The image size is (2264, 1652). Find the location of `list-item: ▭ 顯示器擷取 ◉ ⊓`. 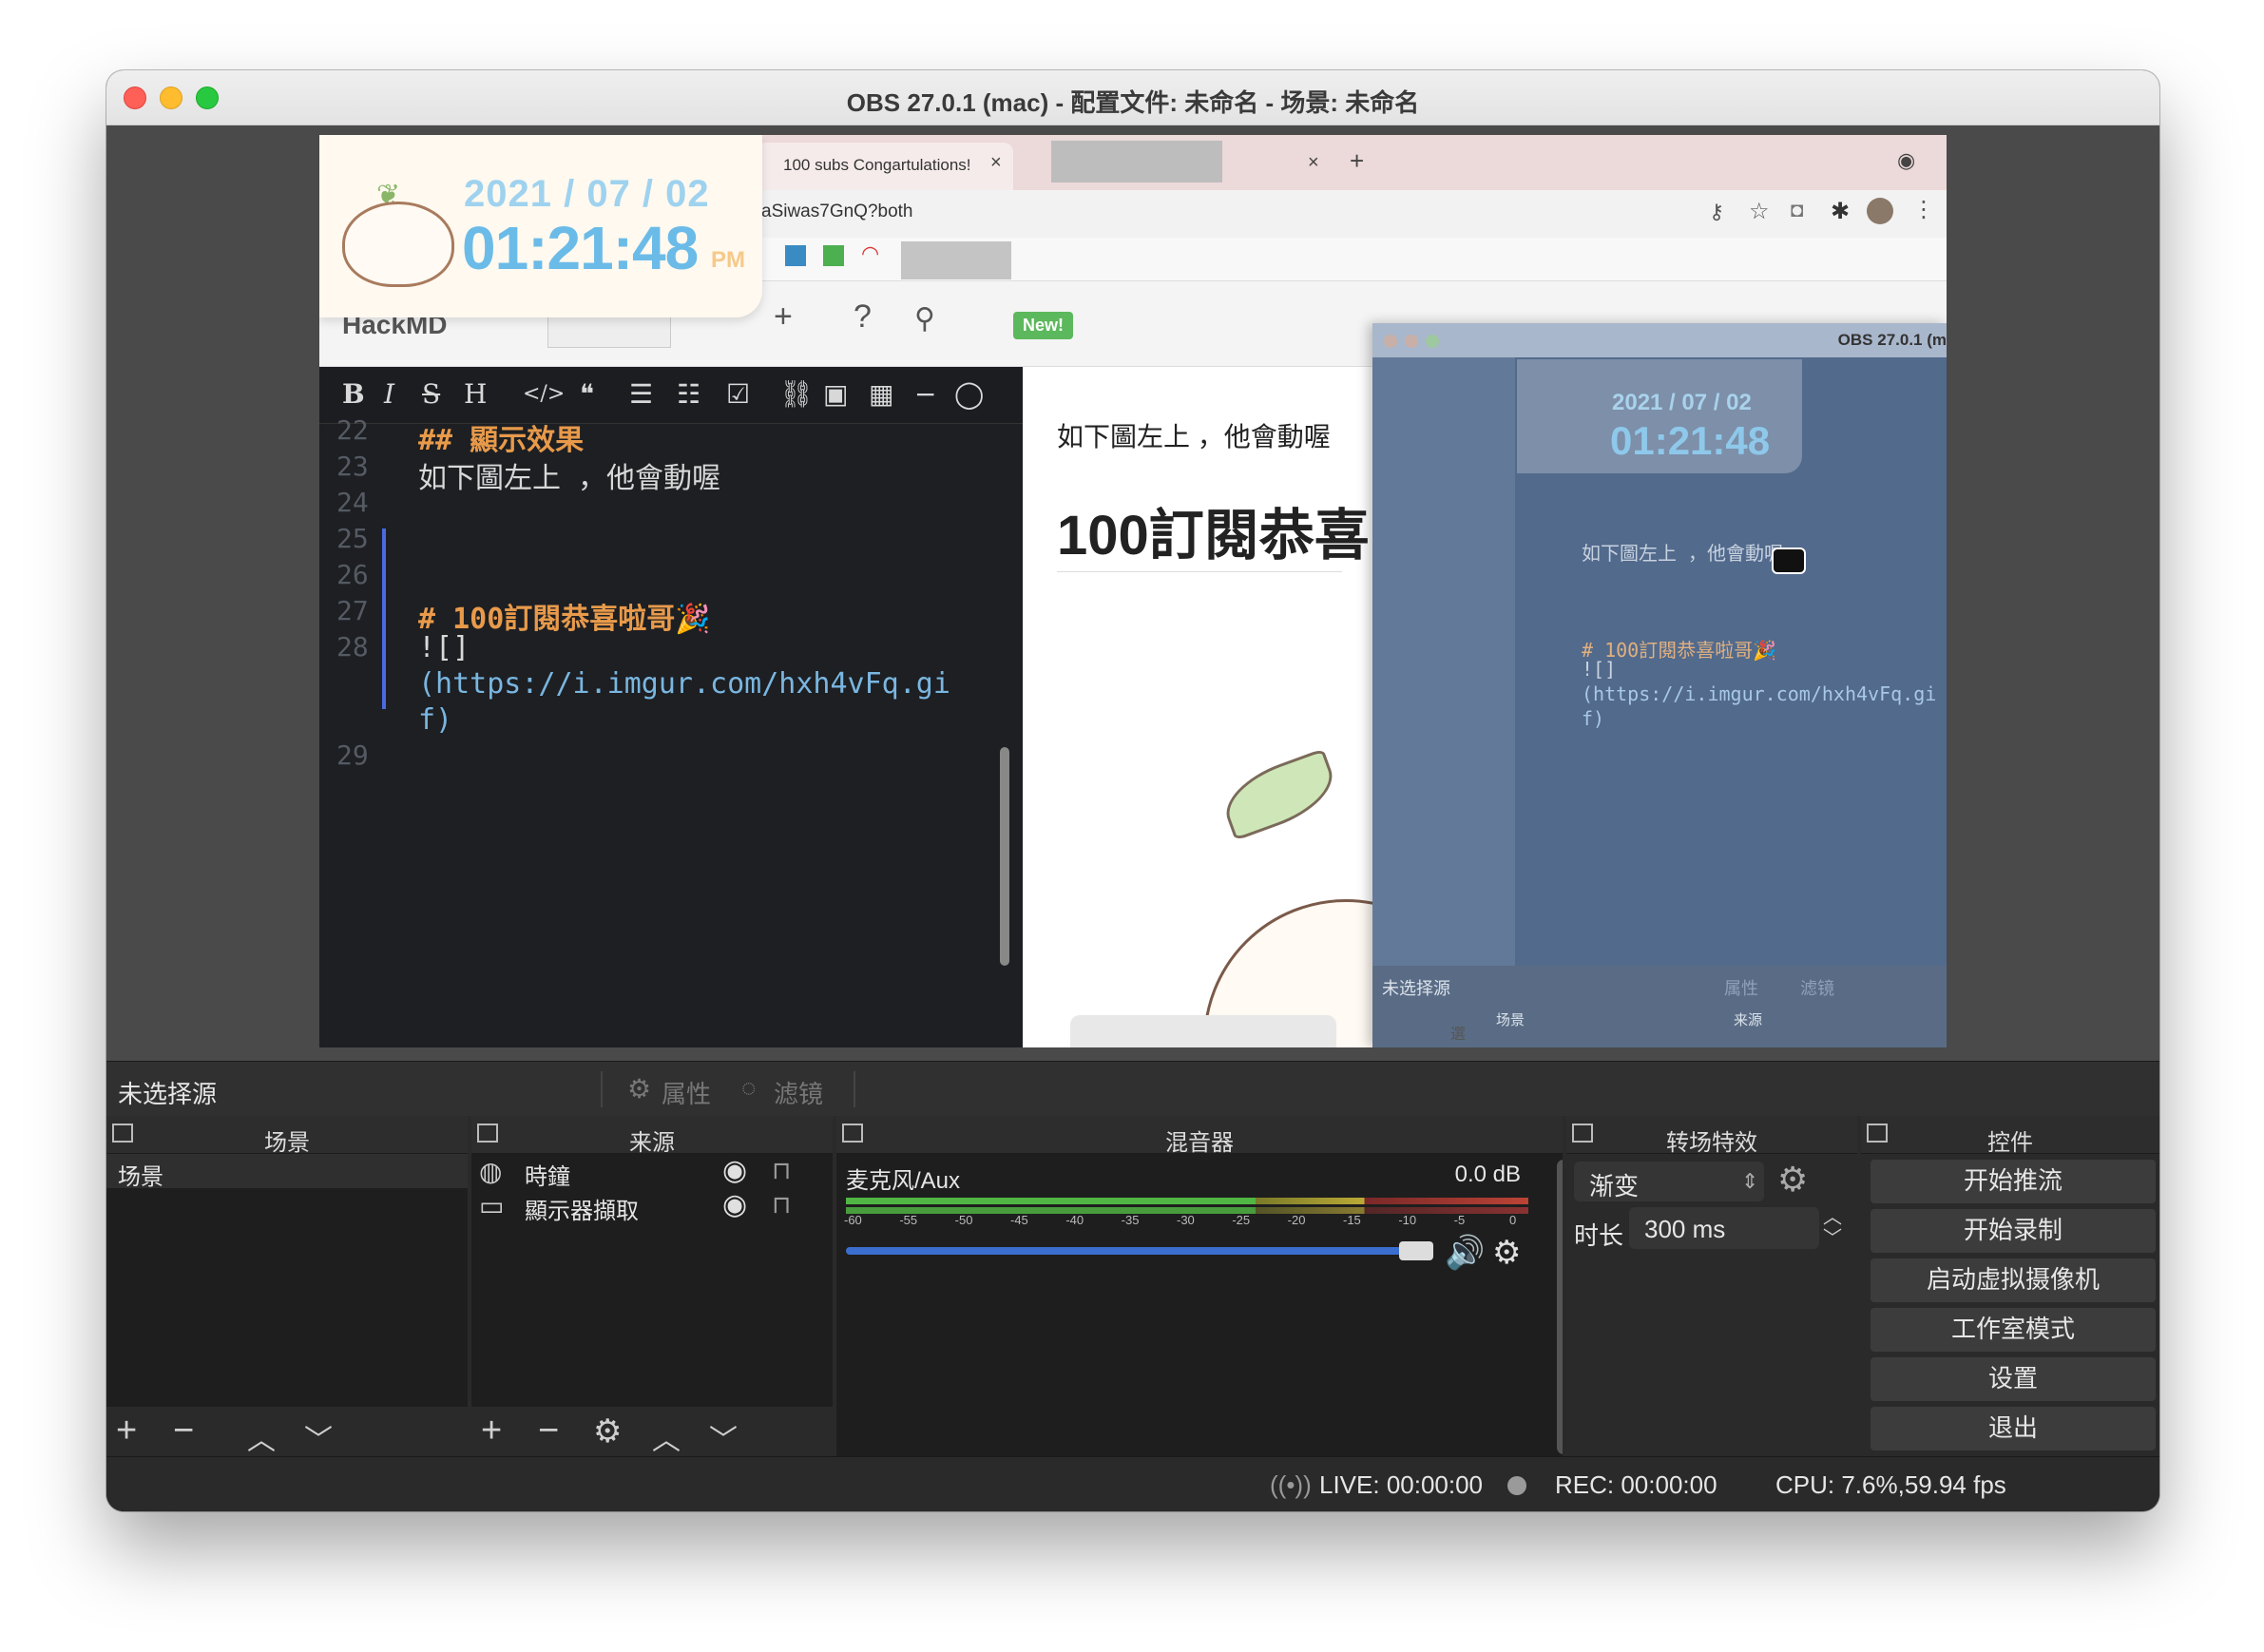

list-item: ▭ 顯示器擷取 ◉ ⊓ is located at coordinates (652, 1206).